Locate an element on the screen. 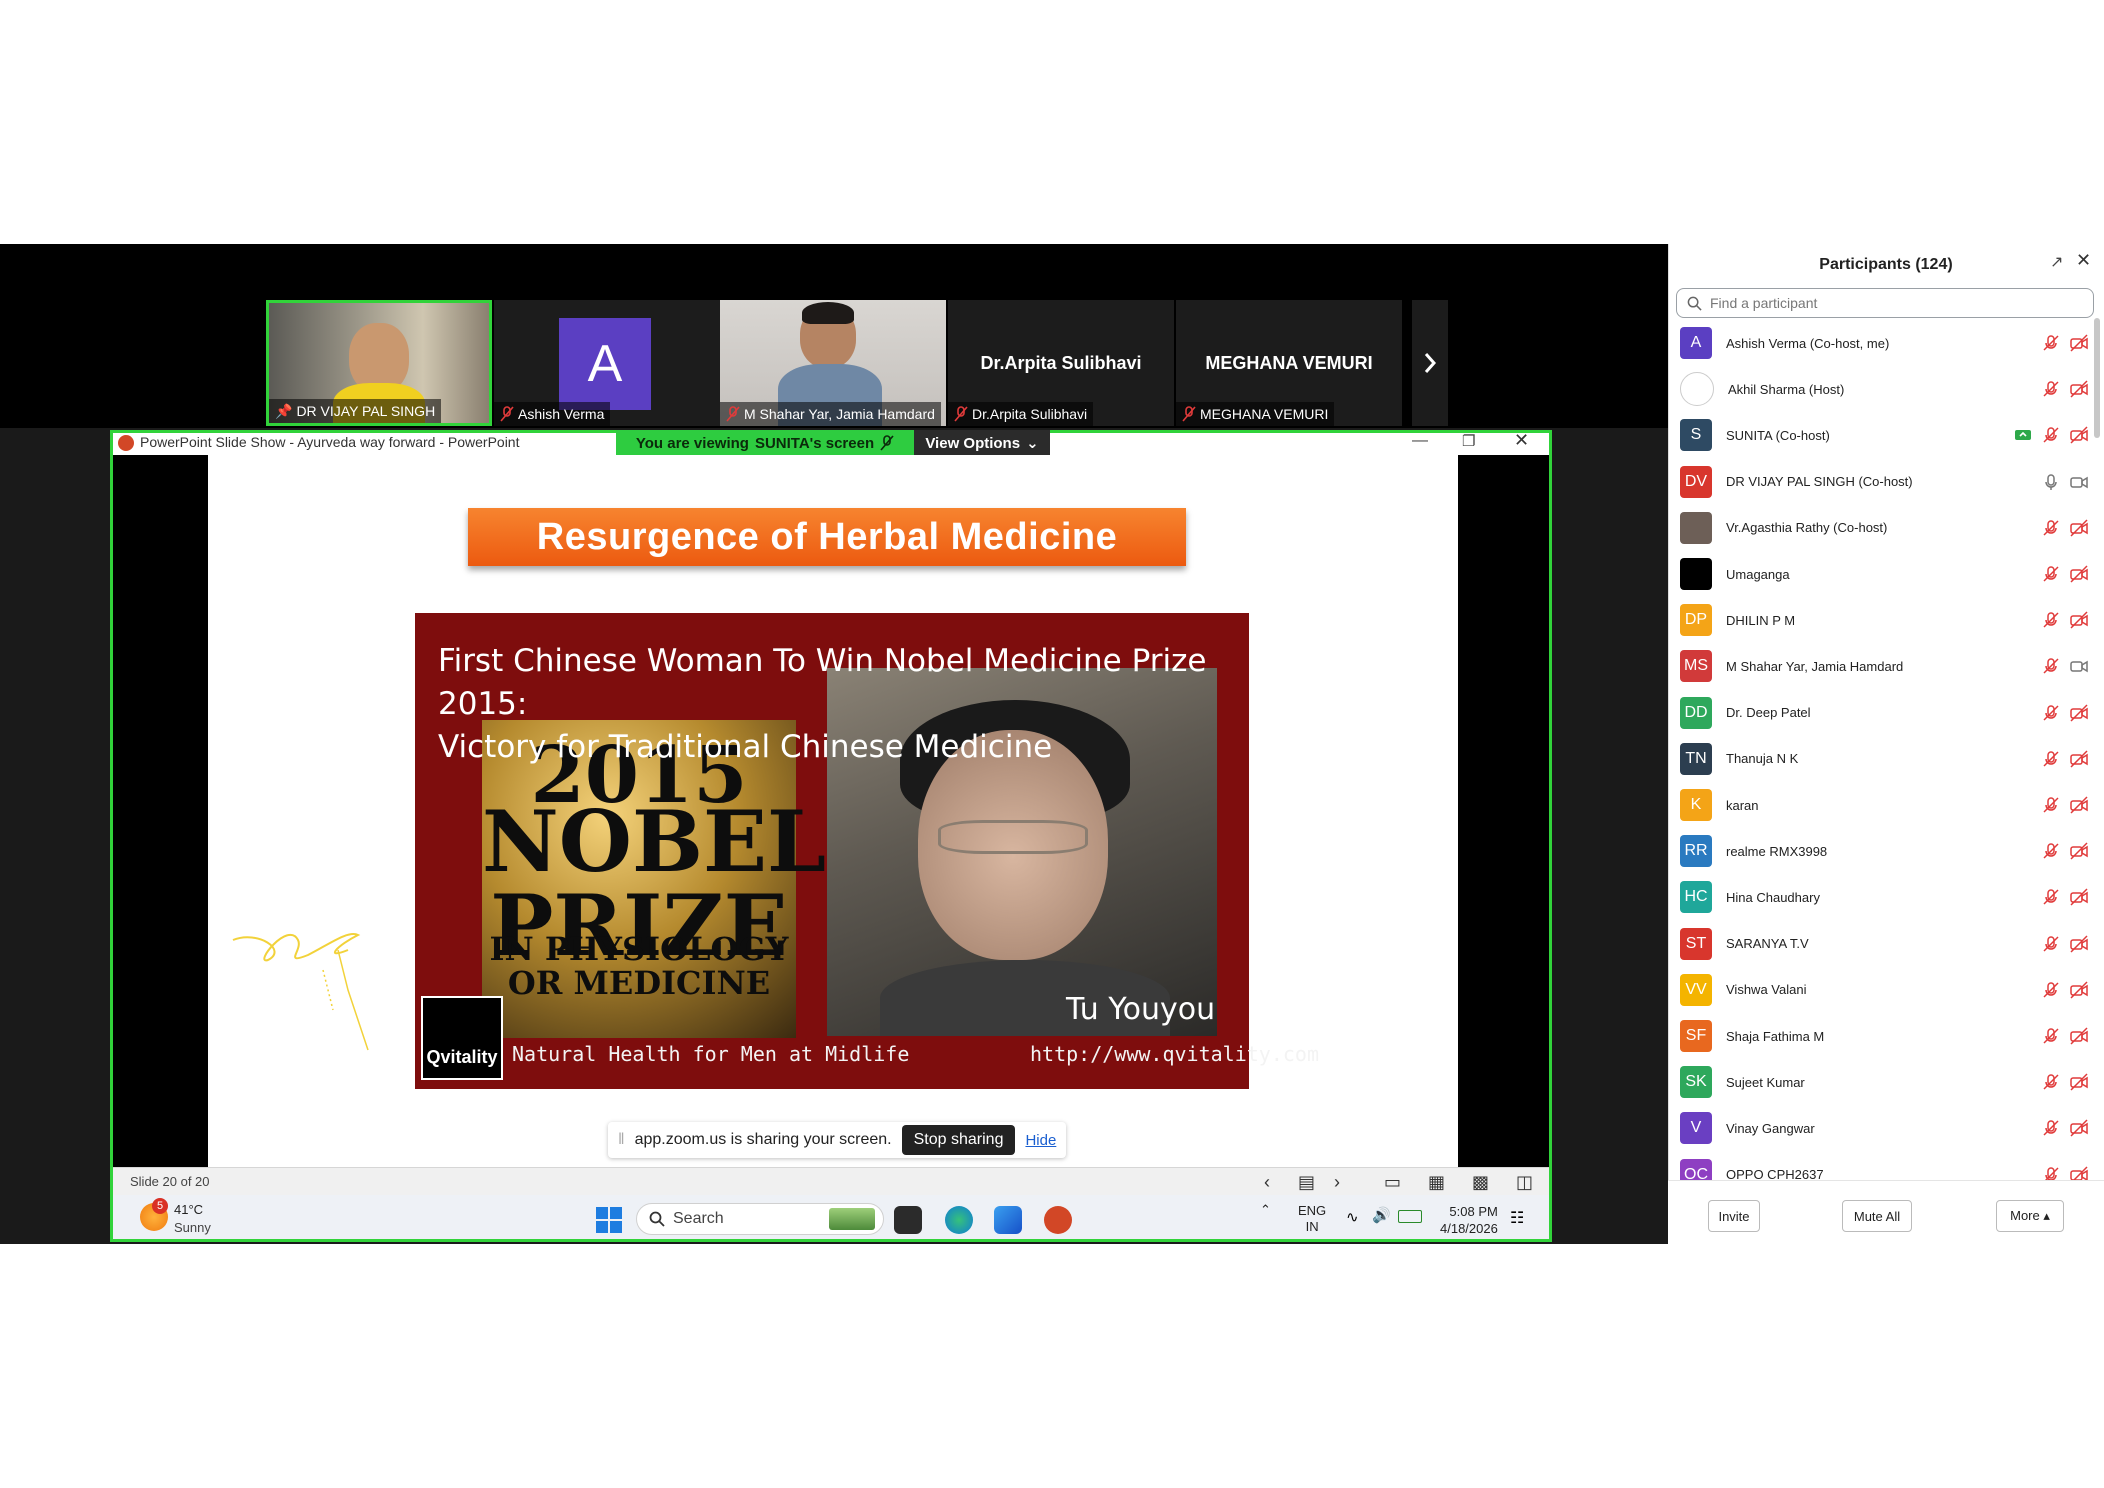 This screenshot has height=1488, width=2104. participant-row: VV Vishwa Valani is located at coordinates (1880, 990).